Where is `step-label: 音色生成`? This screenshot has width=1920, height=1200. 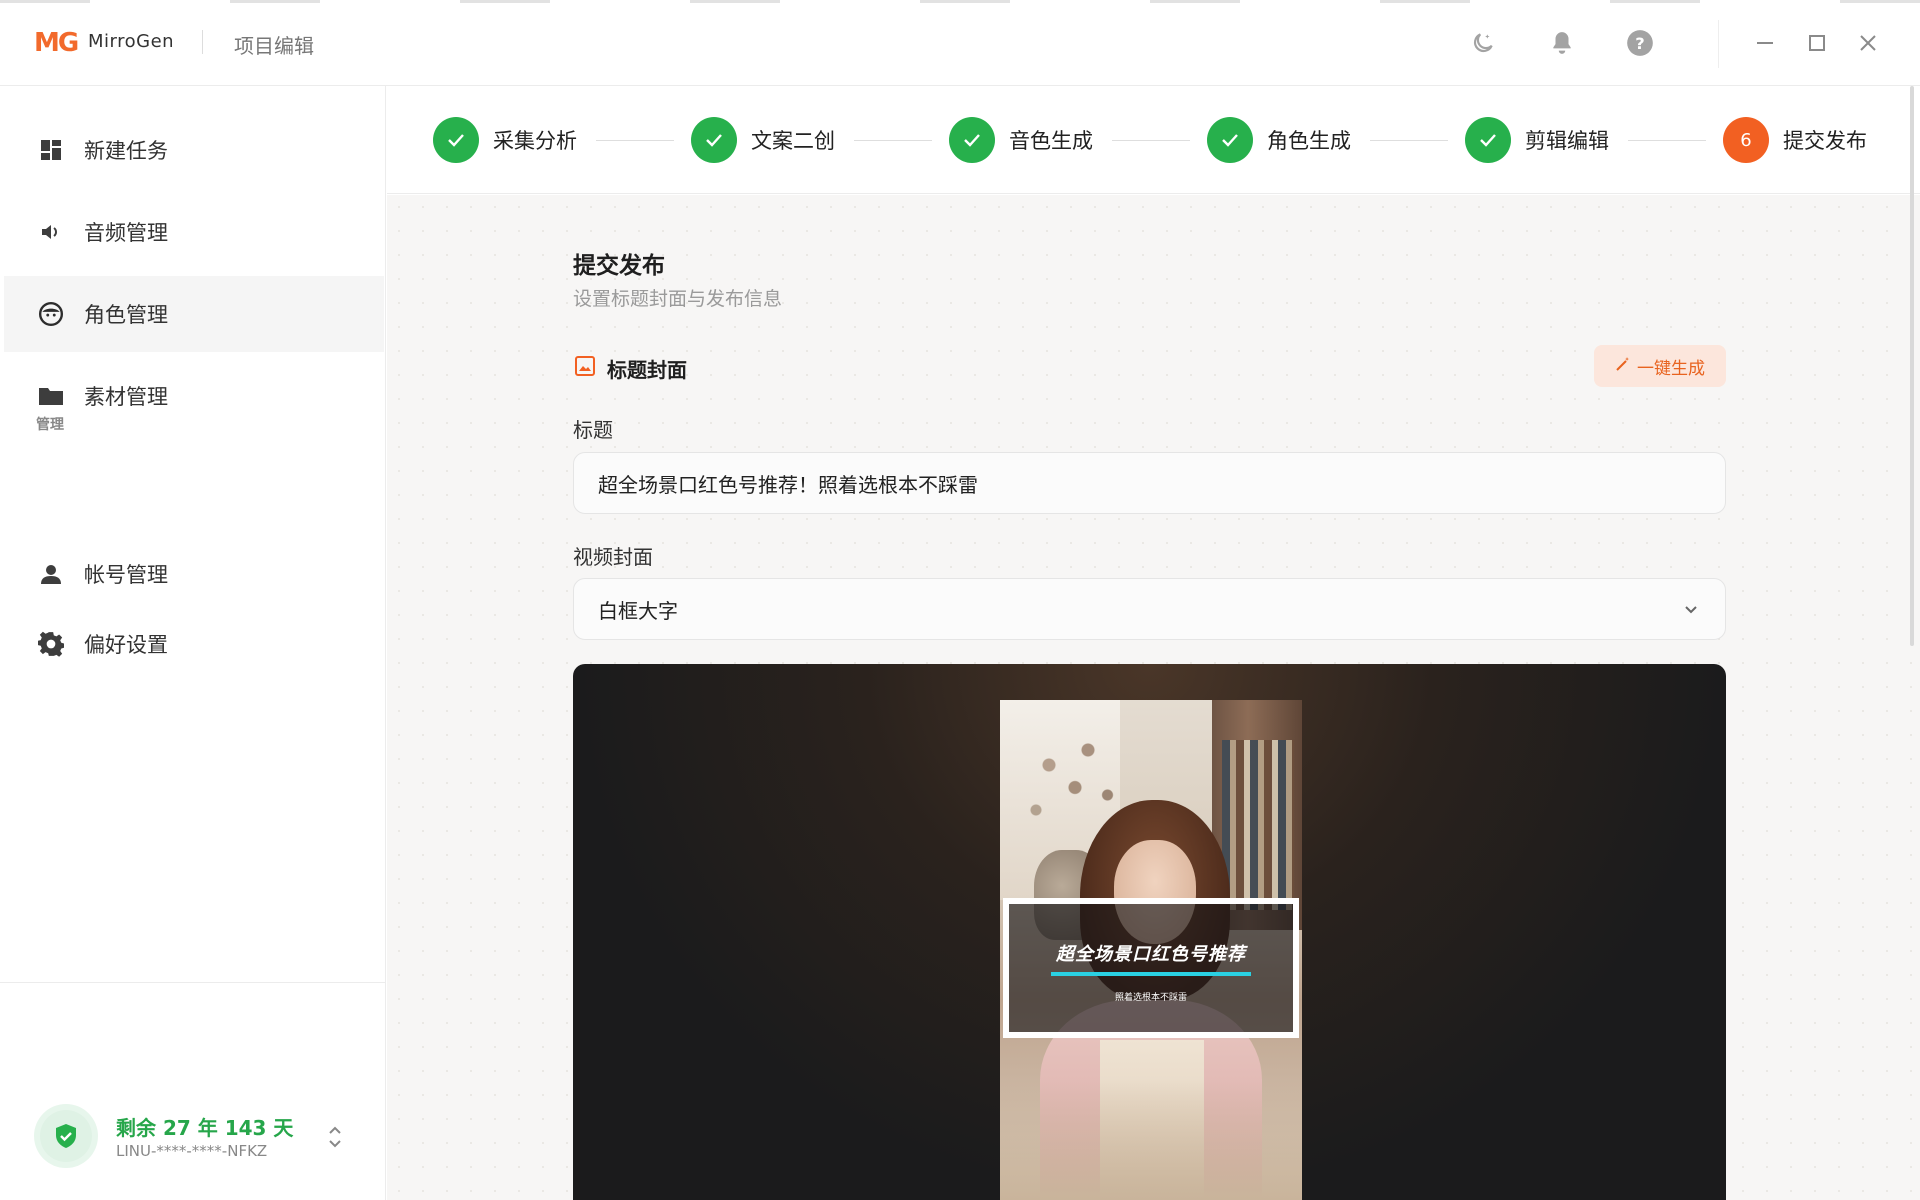
step-label: 音色生成 is located at coordinates (1051, 141).